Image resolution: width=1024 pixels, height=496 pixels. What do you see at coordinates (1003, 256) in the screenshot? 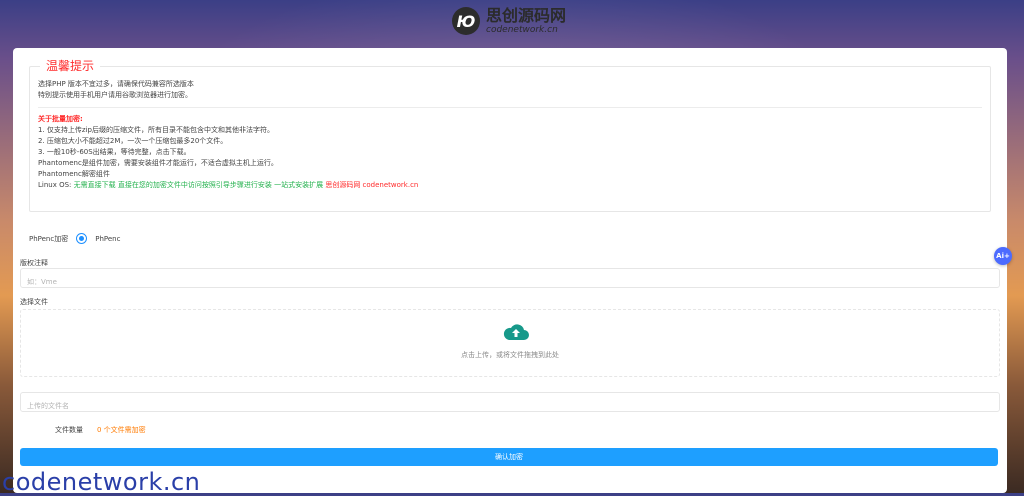
I see `ai-assistant-button: Ai+` at bounding box center [1003, 256].